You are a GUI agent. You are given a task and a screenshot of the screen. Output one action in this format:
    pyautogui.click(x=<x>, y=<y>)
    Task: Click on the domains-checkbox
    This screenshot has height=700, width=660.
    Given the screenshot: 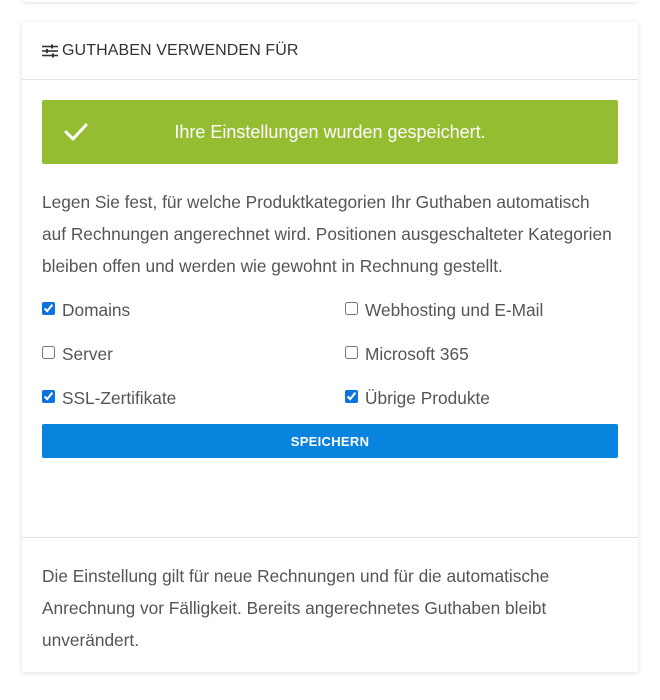 What is the action you would take?
    pyautogui.click(x=48, y=308)
    